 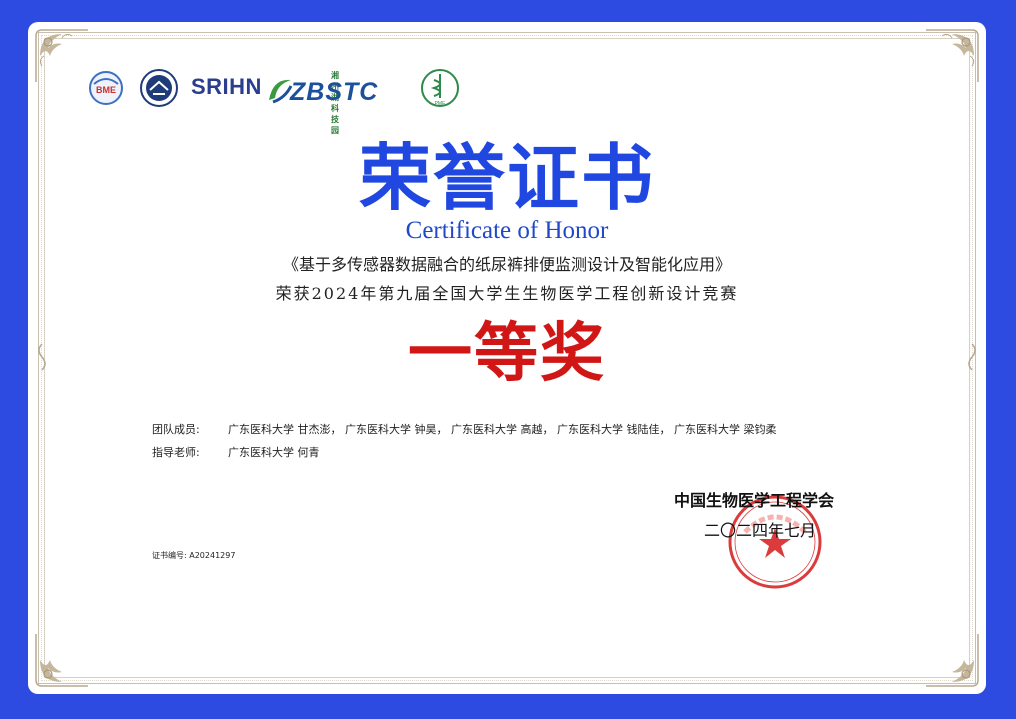 I want to click on advisor-label: 指导老师:, so click(x=176, y=452).